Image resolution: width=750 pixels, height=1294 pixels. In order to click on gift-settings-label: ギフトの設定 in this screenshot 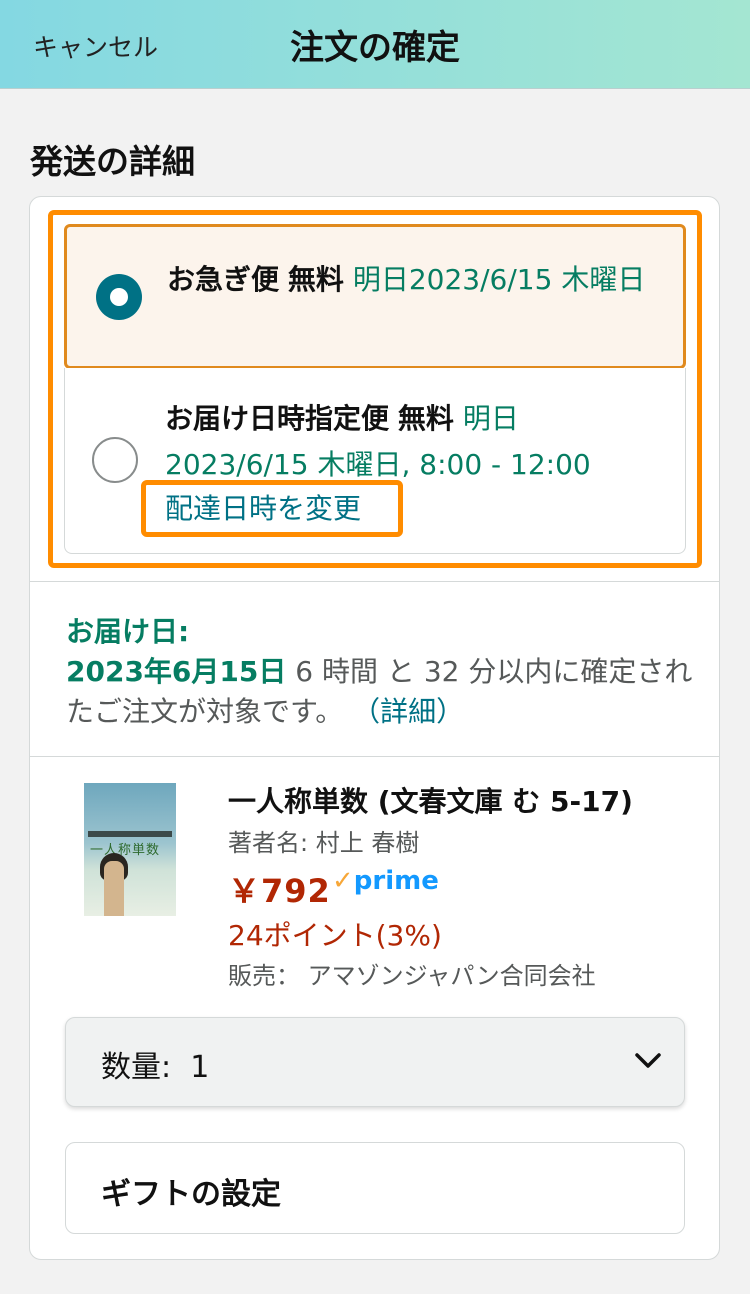, I will do `click(191, 1194)`.